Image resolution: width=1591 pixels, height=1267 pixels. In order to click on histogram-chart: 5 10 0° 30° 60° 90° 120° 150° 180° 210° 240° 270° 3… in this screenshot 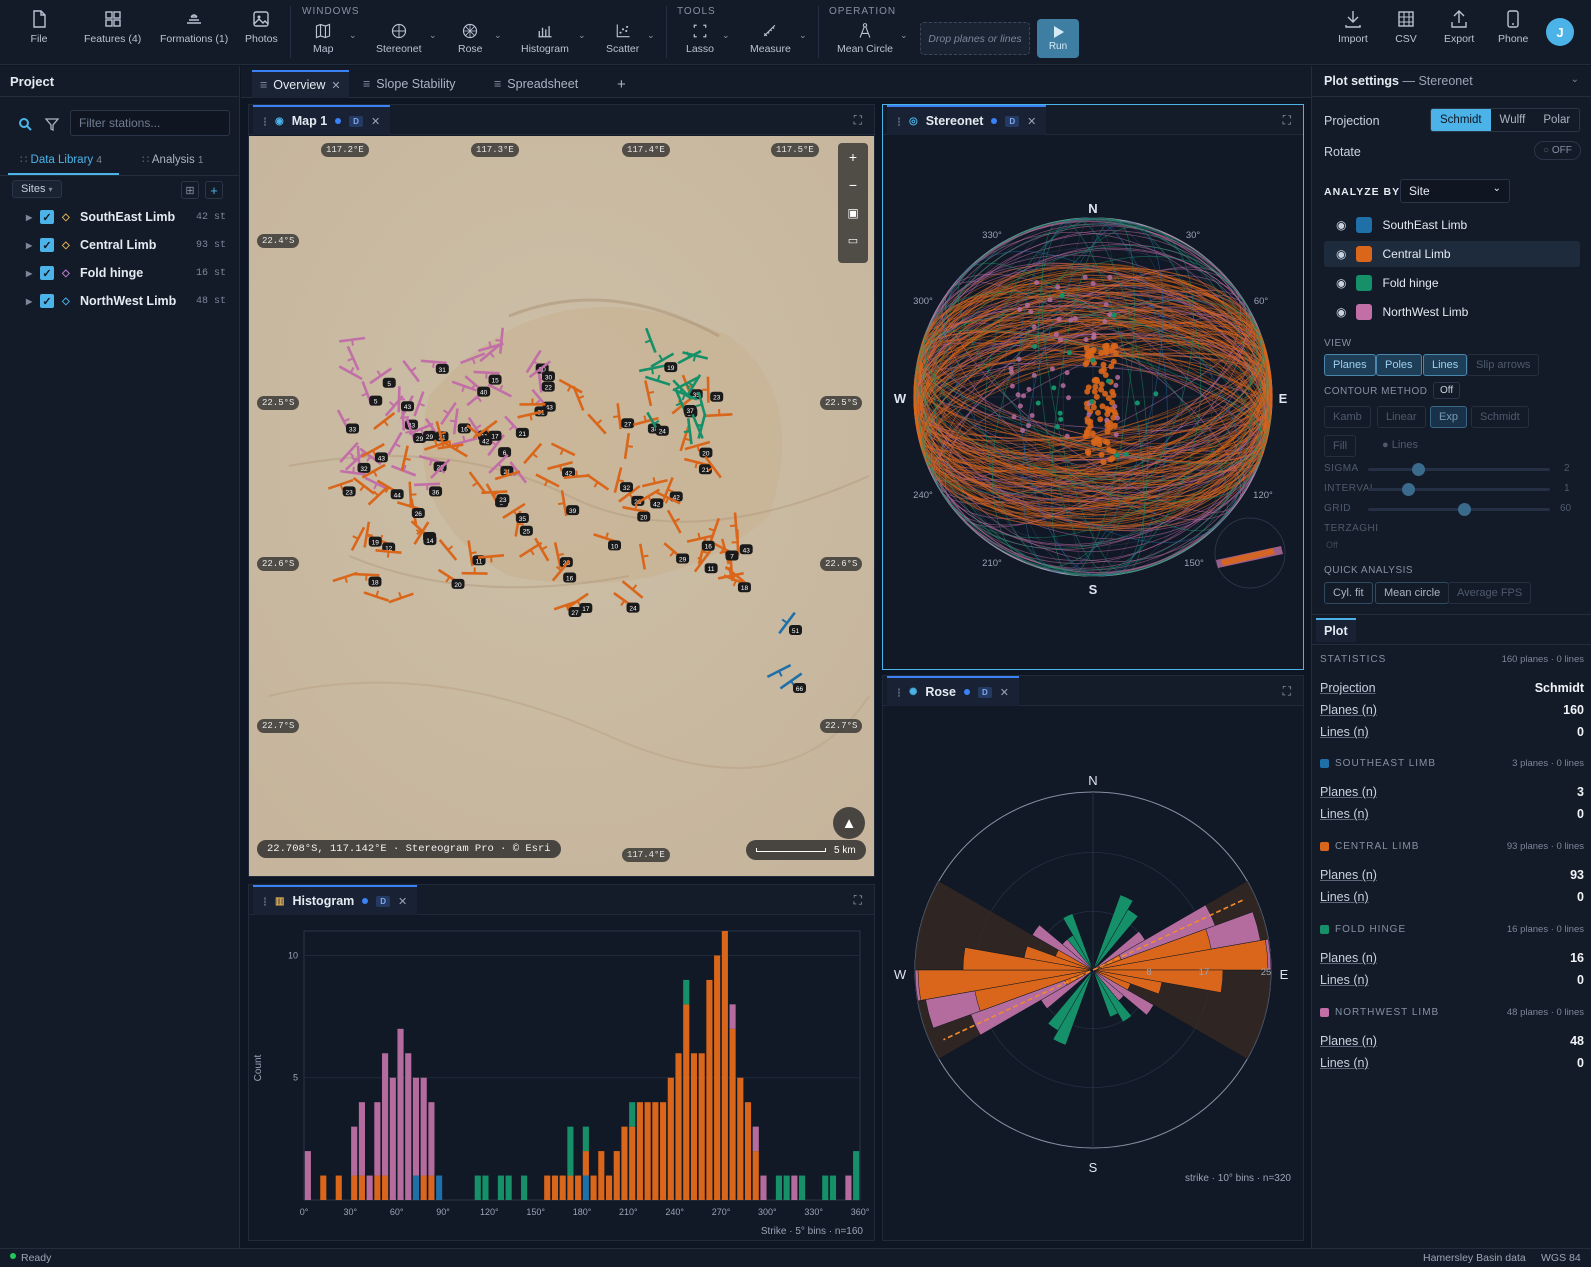, I will do `click(561, 1078)`.